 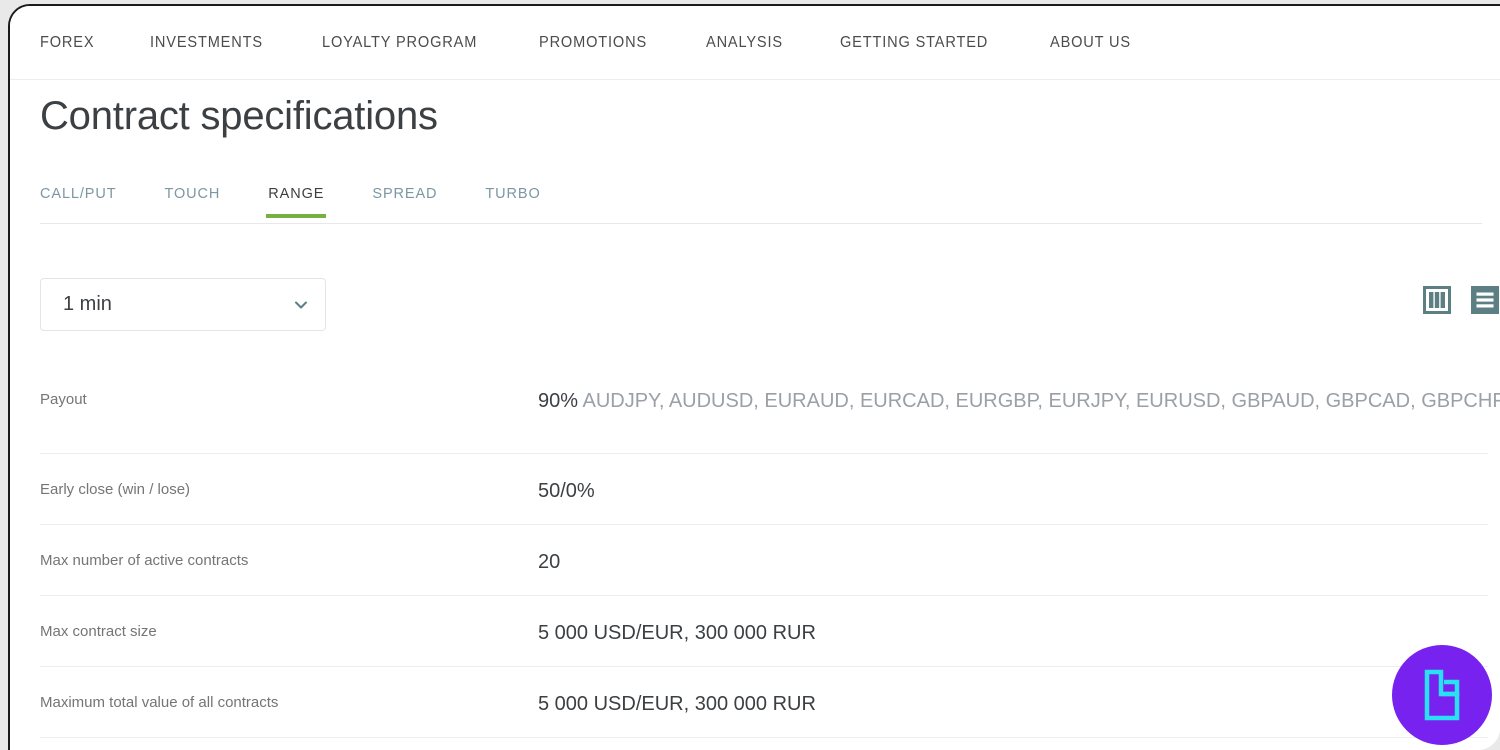 I want to click on nav-item-promotions: PROMOTIONS, so click(x=593, y=43).